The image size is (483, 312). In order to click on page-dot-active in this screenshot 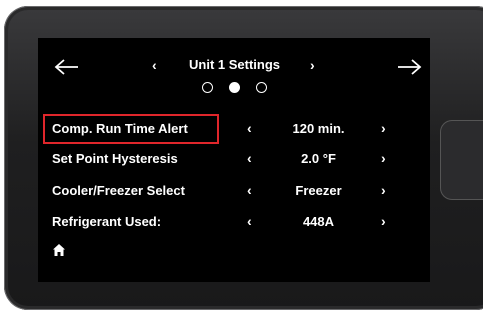, I will do `click(234, 87)`.